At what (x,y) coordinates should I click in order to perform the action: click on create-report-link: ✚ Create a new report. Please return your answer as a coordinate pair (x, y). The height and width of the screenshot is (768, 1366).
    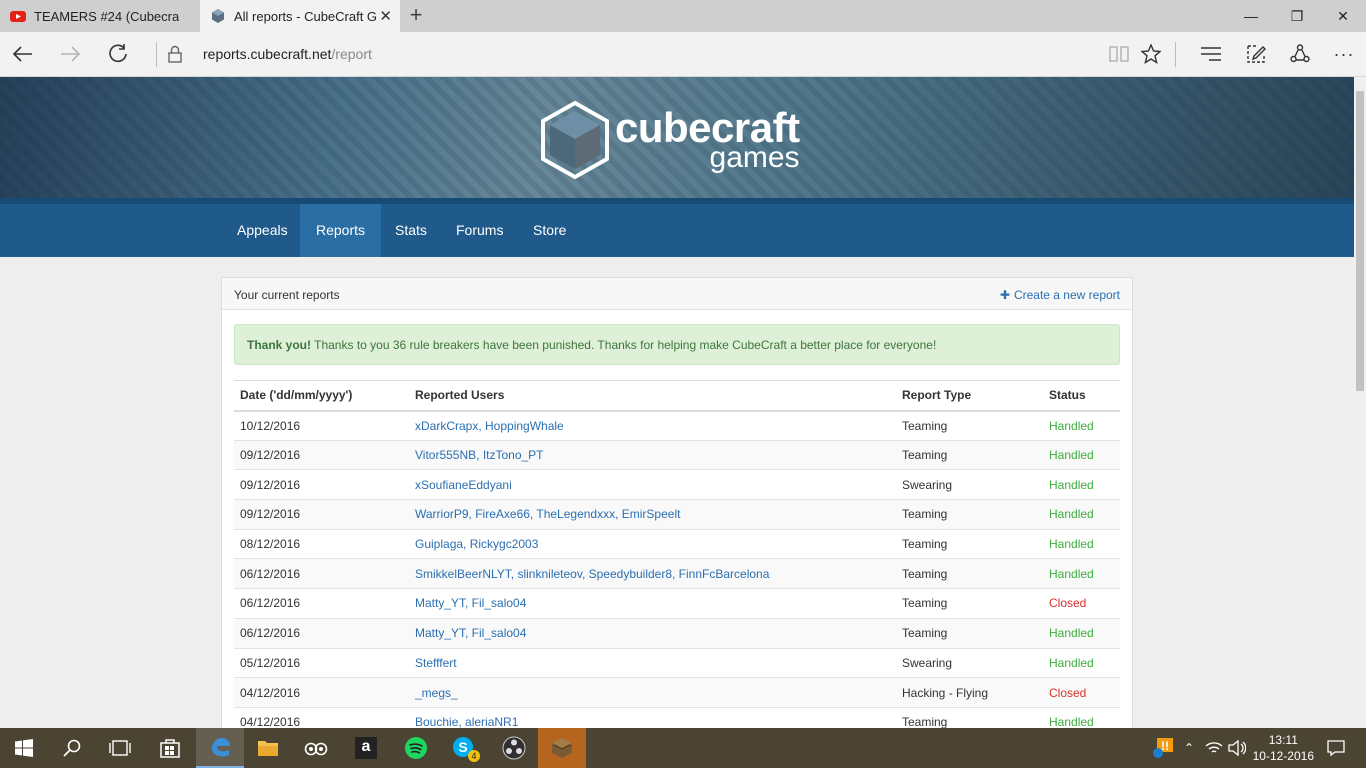
    Looking at the image, I should click on (1060, 295).